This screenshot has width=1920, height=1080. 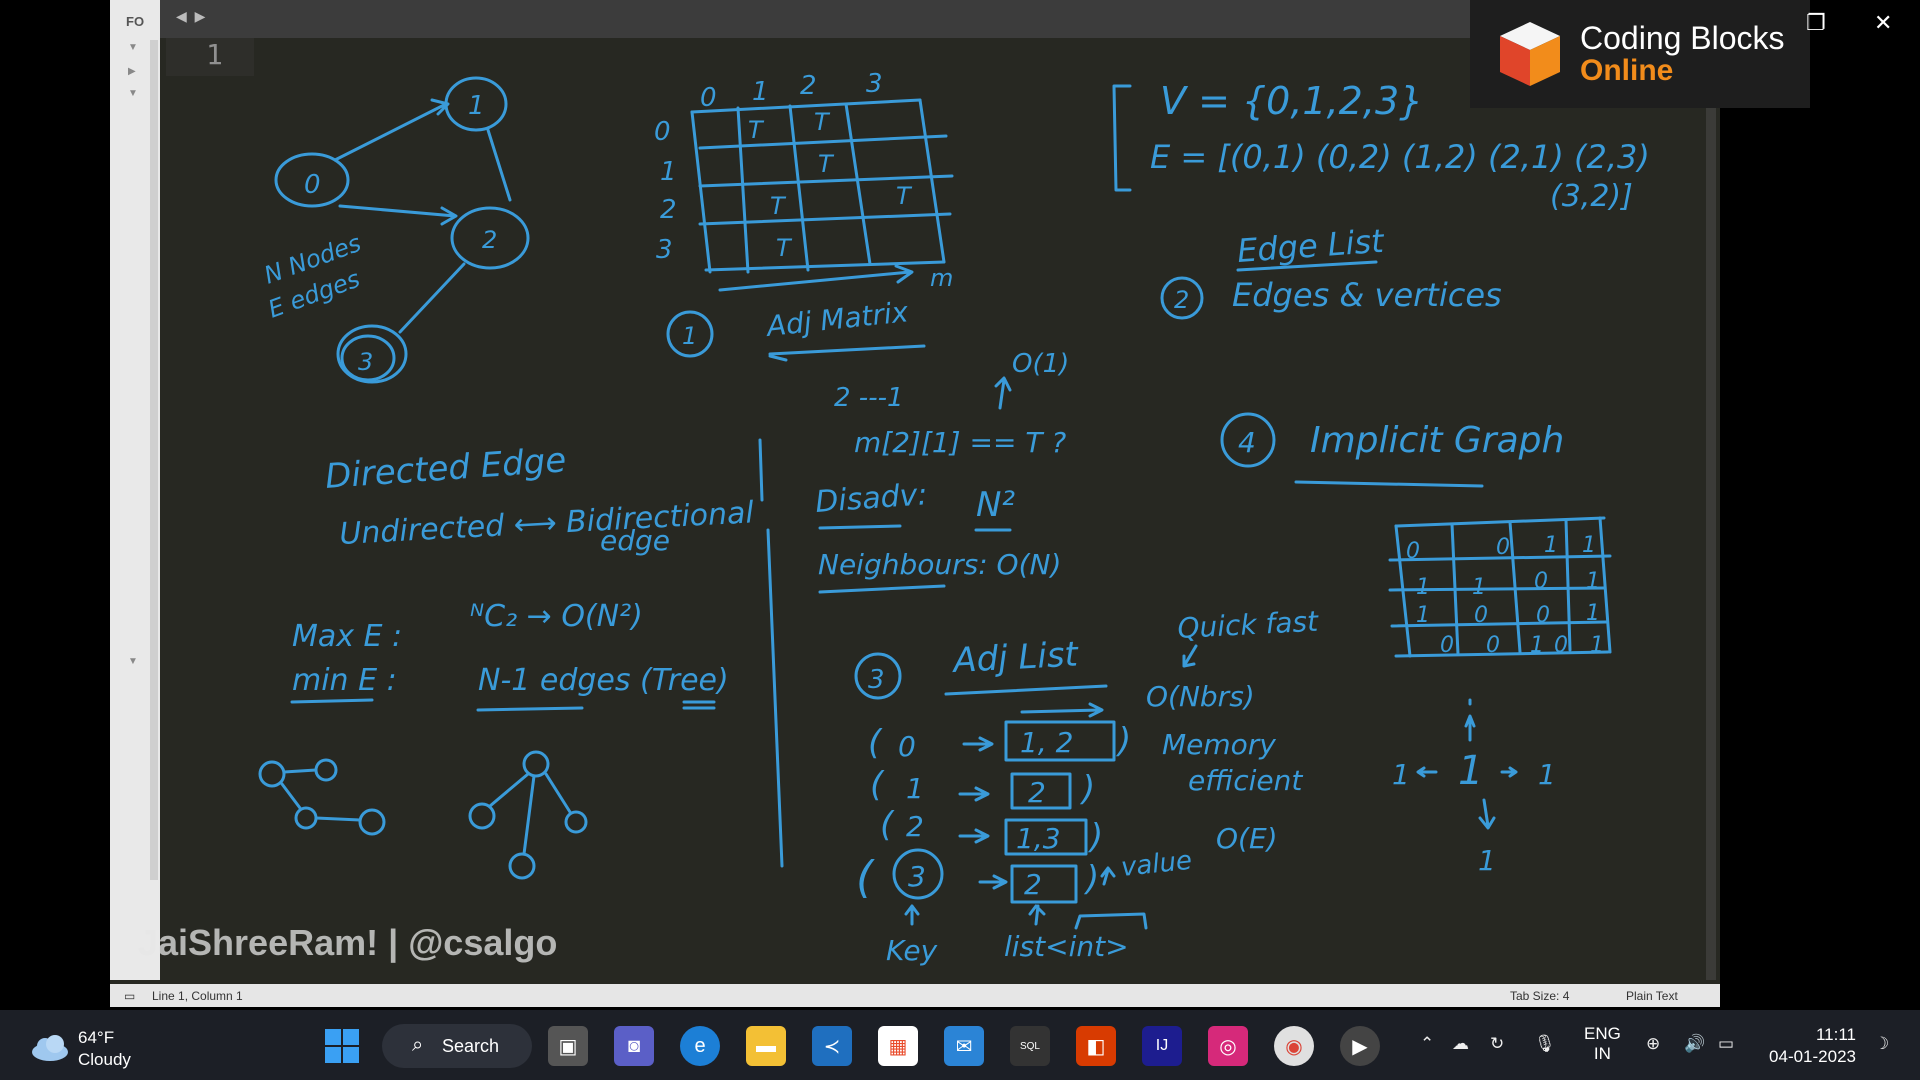 I want to click on svg-text: 1, 2, so click(x=1046, y=742).